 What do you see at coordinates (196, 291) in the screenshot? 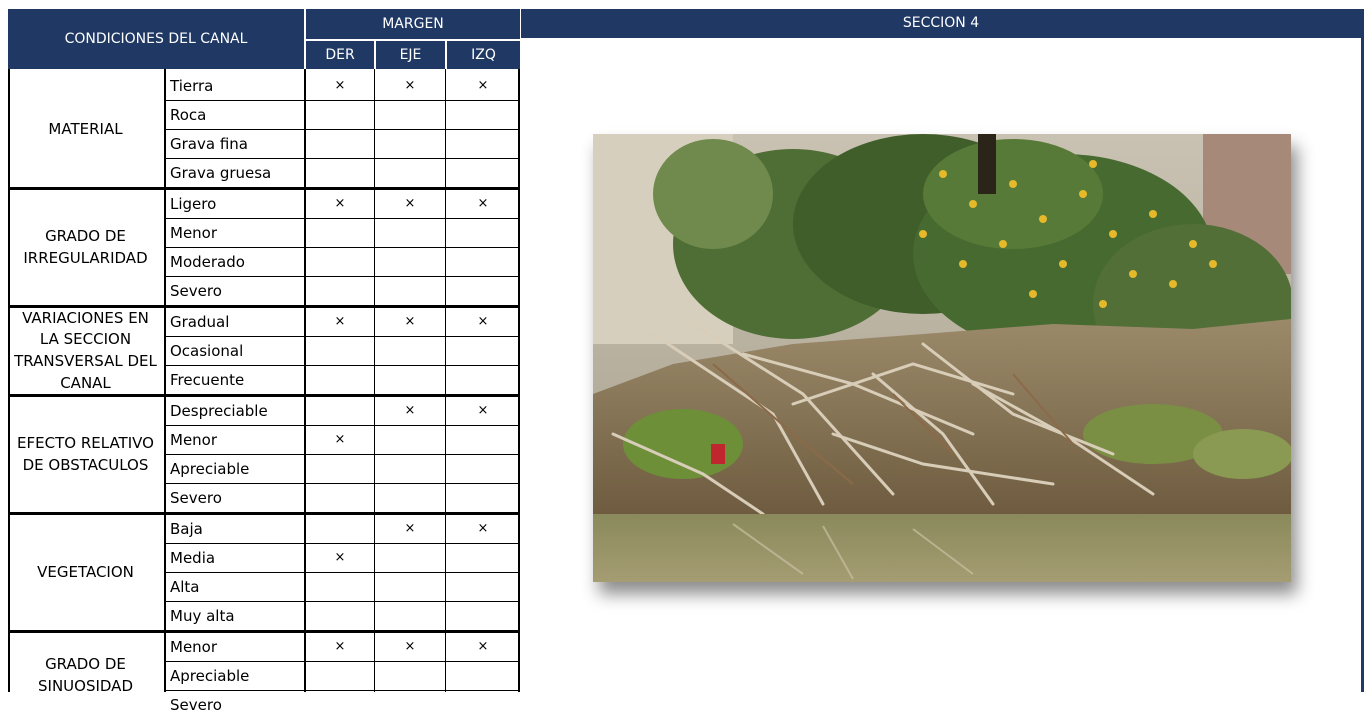
I see `item-label: Severo` at bounding box center [196, 291].